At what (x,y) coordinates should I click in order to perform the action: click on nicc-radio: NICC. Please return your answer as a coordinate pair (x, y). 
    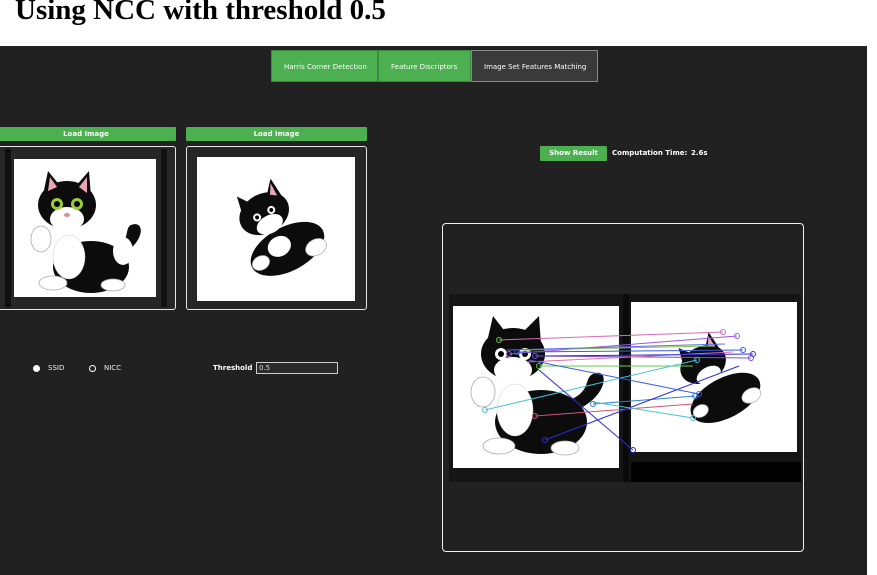
    Looking at the image, I should click on (105, 368).